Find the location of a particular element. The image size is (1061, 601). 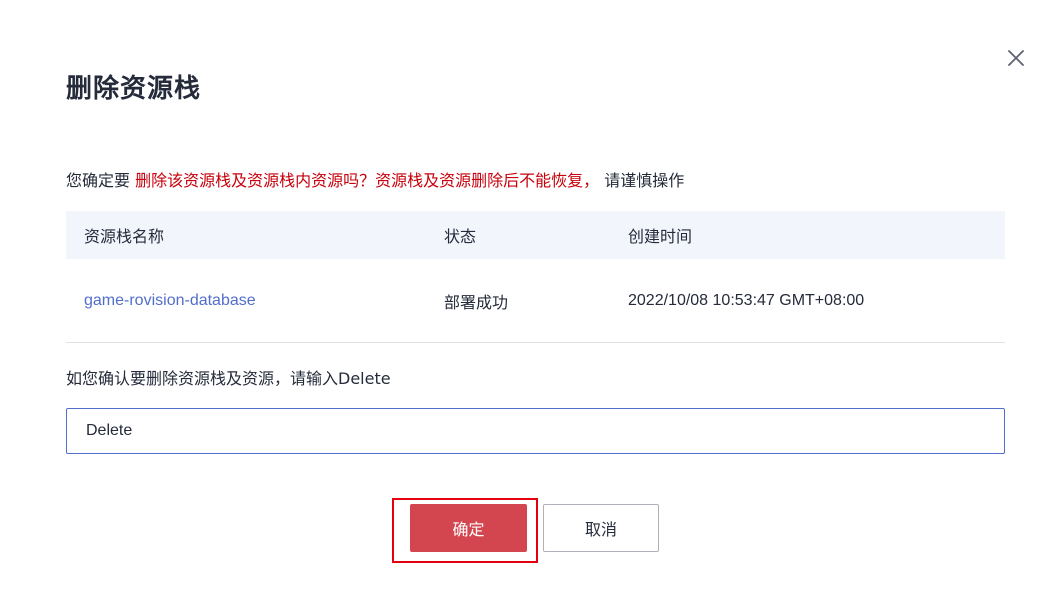

stack-created-cell: 2022/10/08 10:53:47 GMT+08:00 is located at coordinates (746, 300).